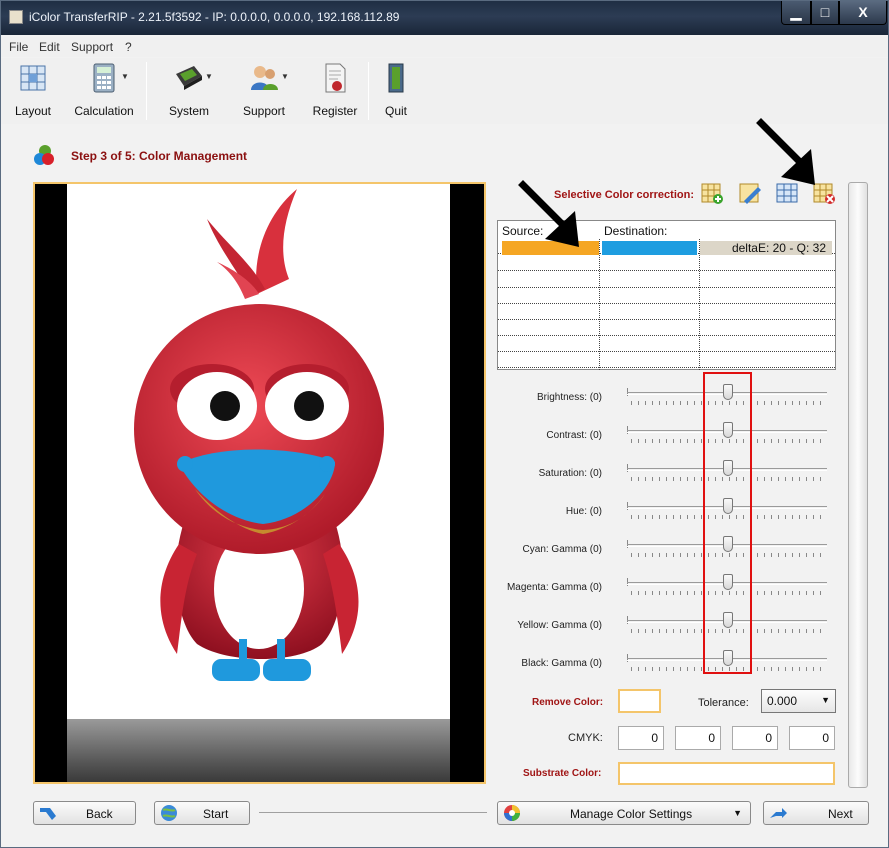 This screenshot has width=889, height=848. I want to click on globe-icon, so click(169, 813).